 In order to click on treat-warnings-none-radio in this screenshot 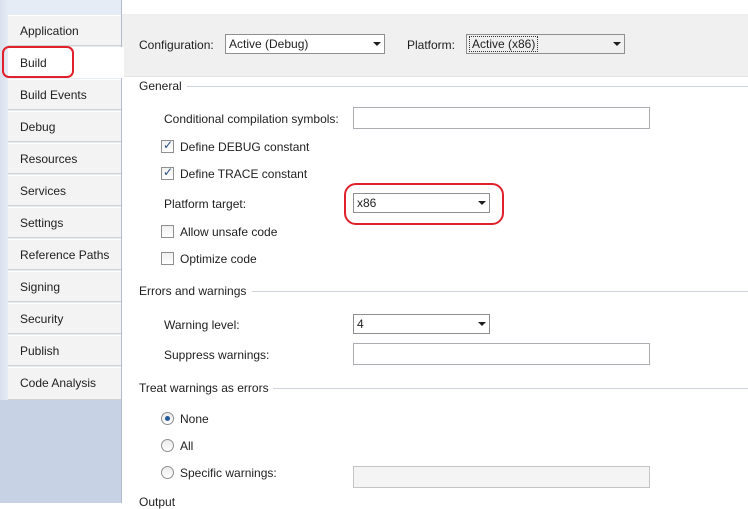, I will do `click(167, 418)`.